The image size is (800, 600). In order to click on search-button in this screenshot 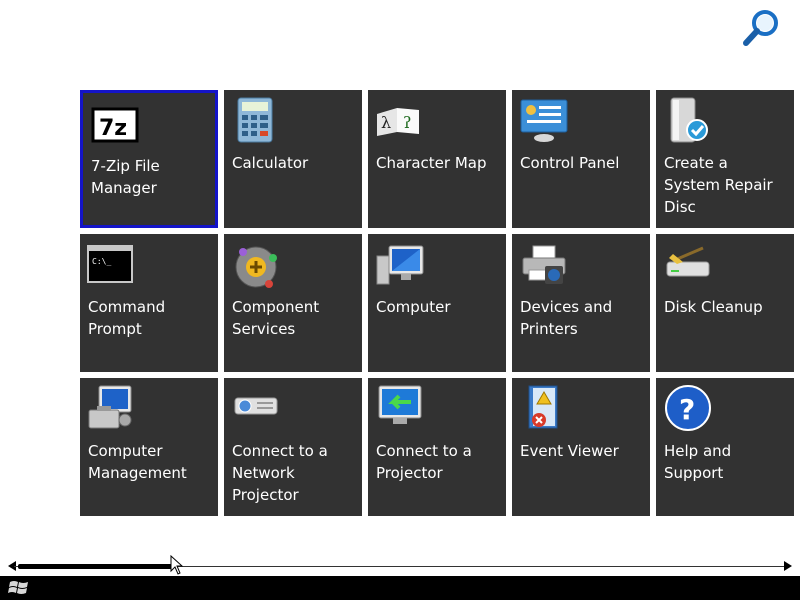, I will do `click(762, 28)`.